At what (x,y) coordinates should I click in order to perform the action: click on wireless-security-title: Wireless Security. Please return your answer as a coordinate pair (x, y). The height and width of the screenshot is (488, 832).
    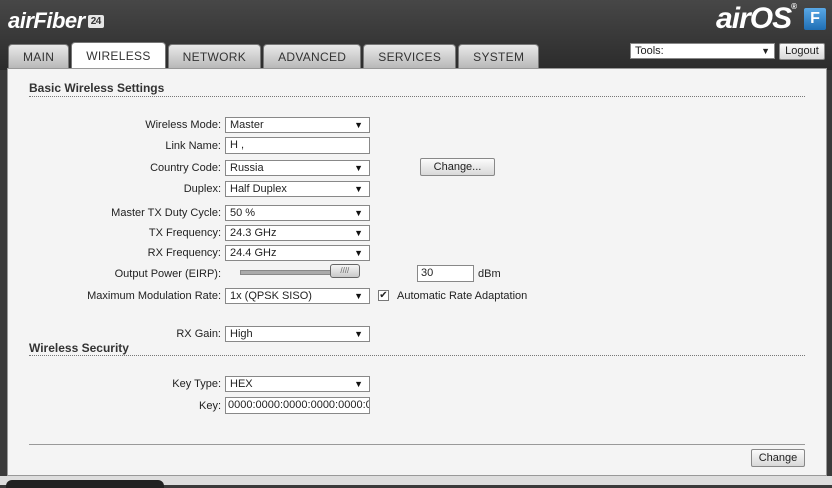
    Looking at the image, I should click on (79, 348).